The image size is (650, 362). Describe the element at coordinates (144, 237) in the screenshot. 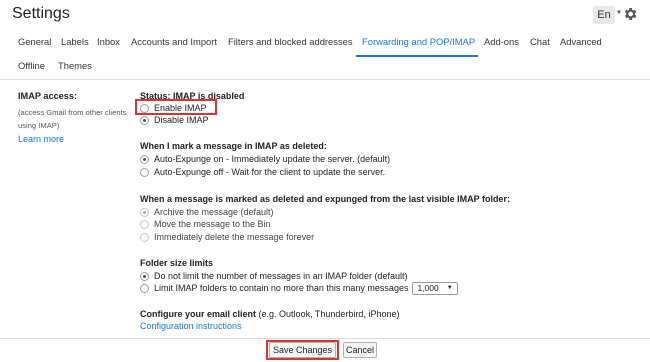

I see `delete-forever-radio` at that location.